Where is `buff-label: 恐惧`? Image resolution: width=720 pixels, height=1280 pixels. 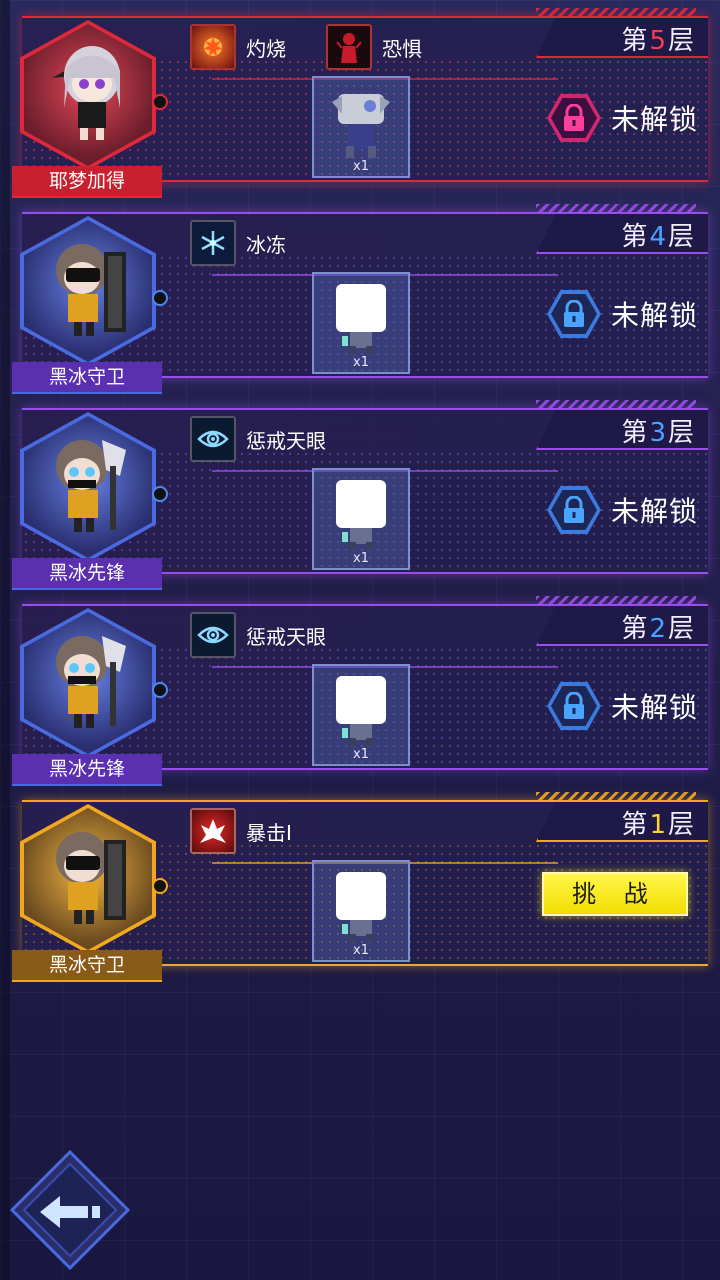 buff-label: 恐惧 is located at coordinates (402, 48).